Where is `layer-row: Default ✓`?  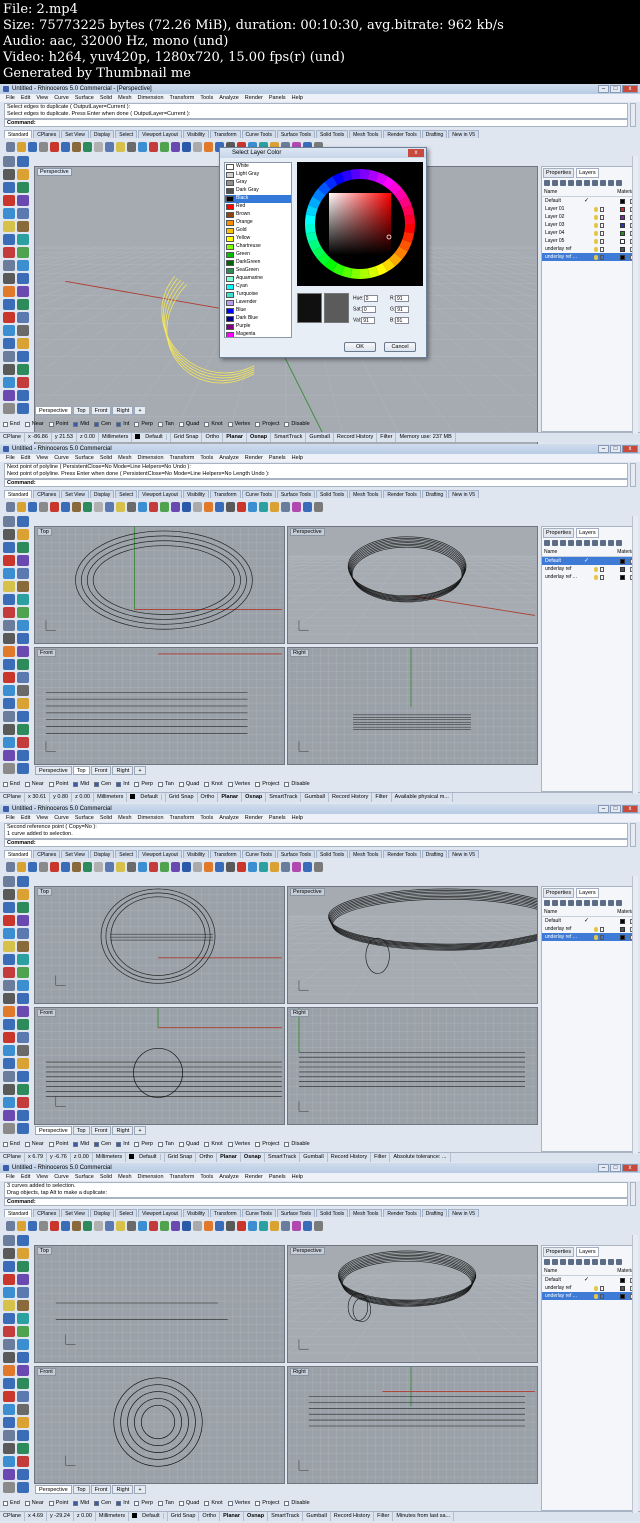
layer-row: Default ✓ is located at coordinates (589, 201).